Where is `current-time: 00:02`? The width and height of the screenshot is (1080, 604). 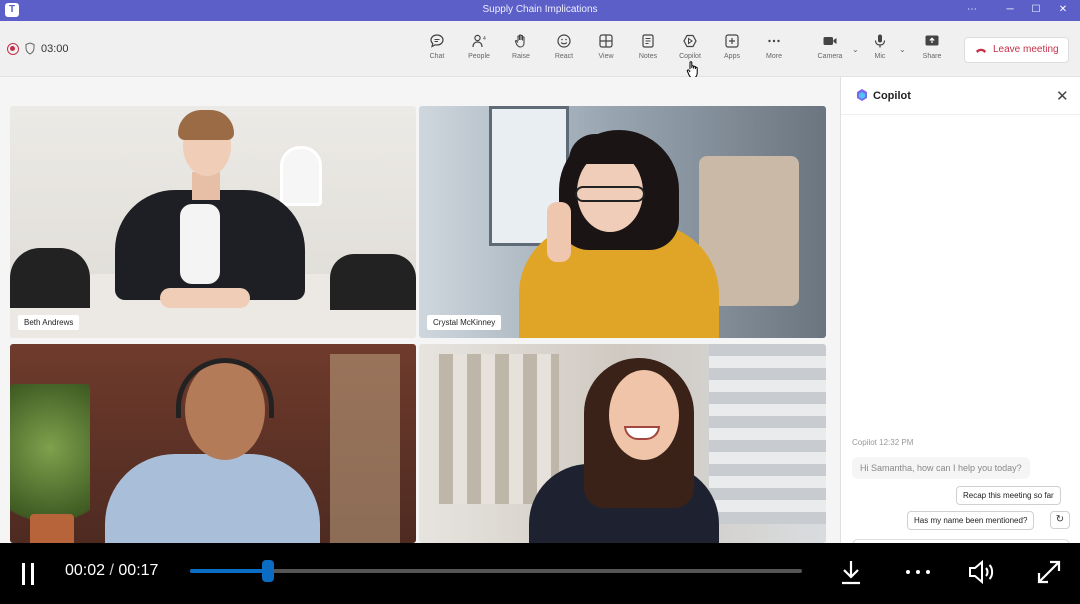
current-time: 00:02 is located at coordinates (85, 570).